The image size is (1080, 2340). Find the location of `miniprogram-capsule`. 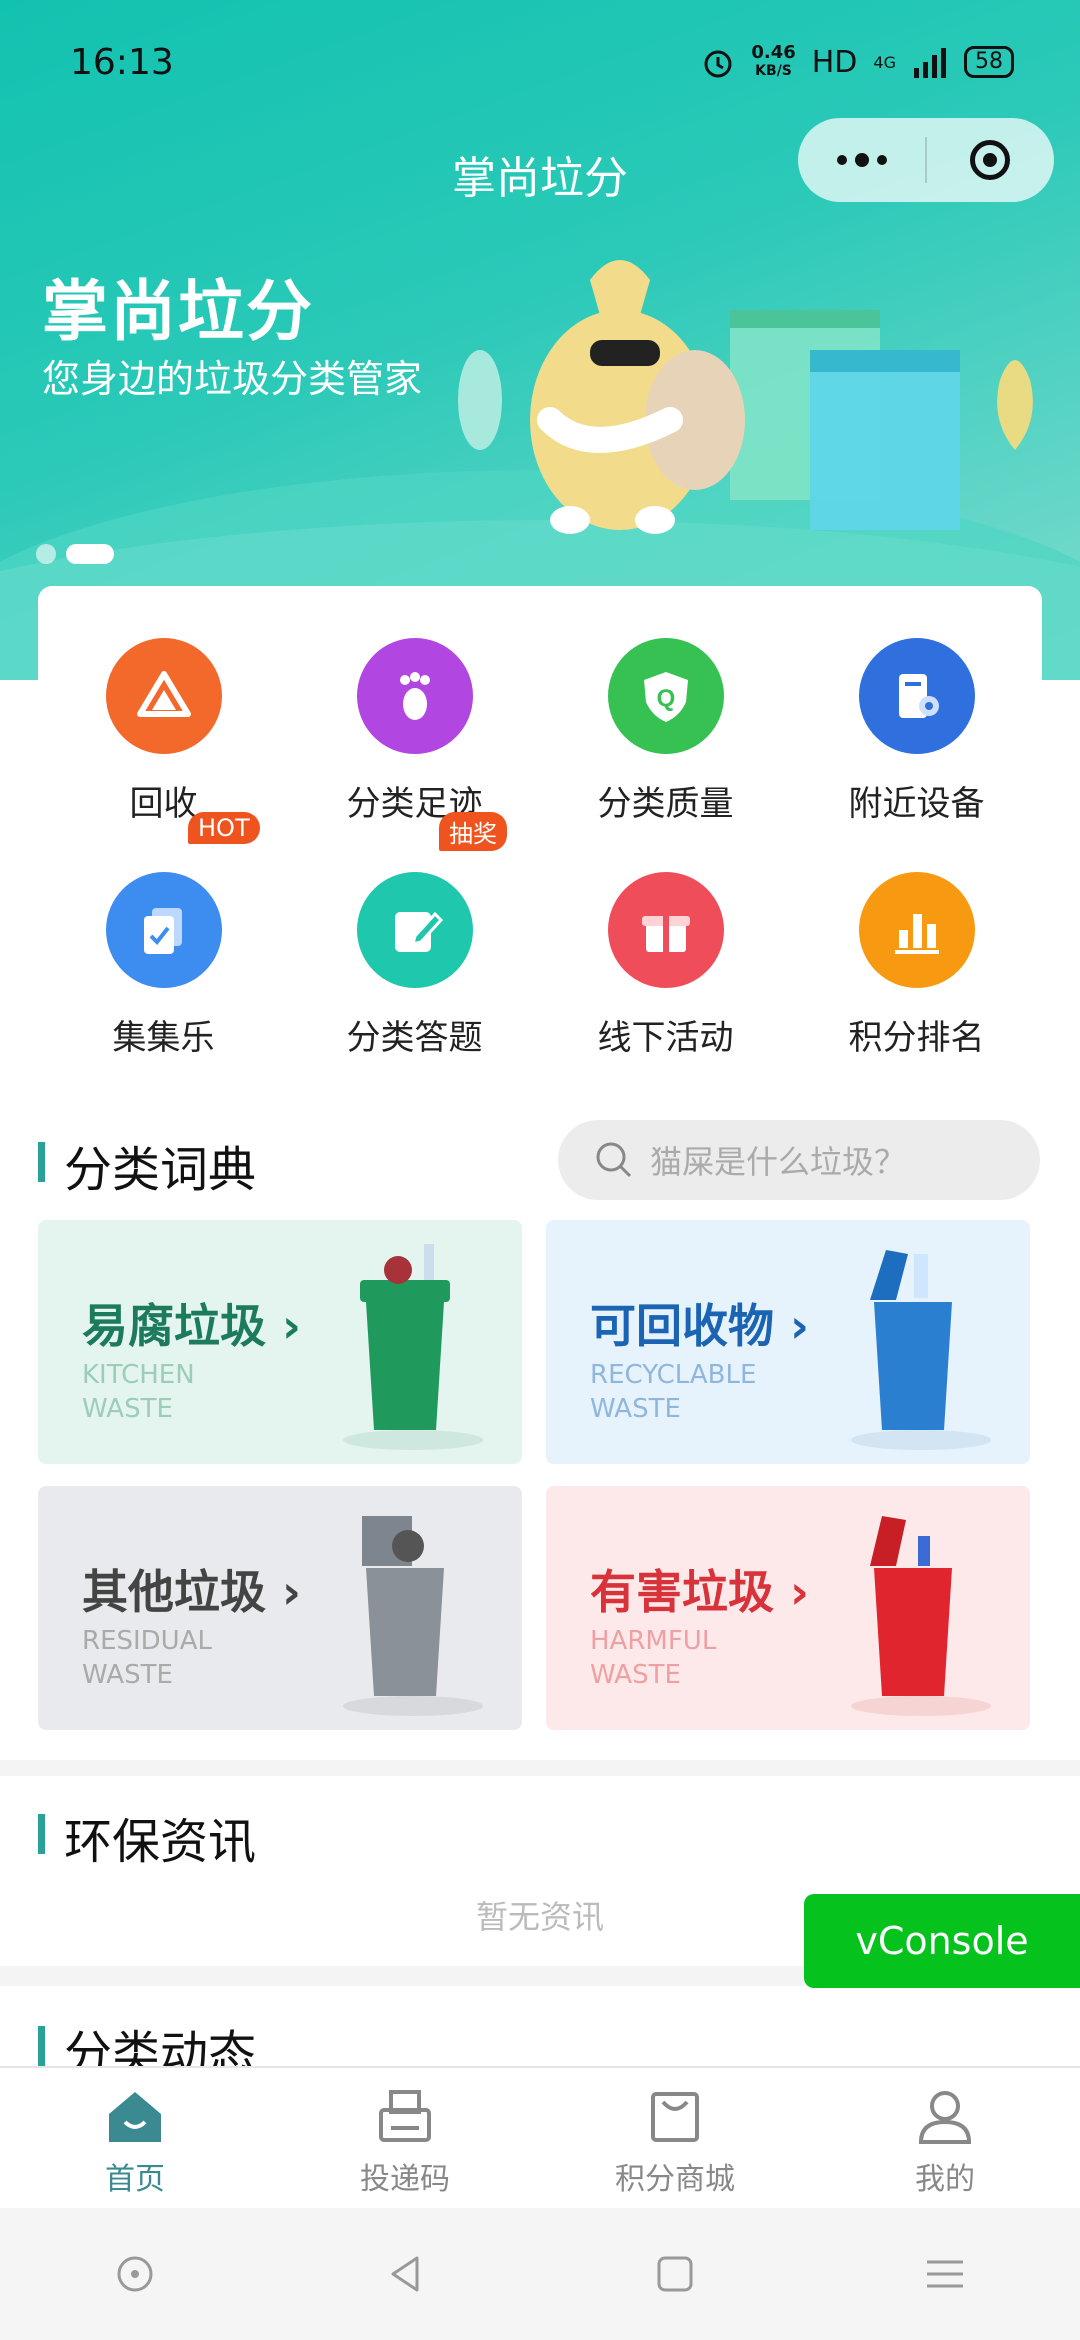

miniprogram-capsule is located at coordinates (926, 160).